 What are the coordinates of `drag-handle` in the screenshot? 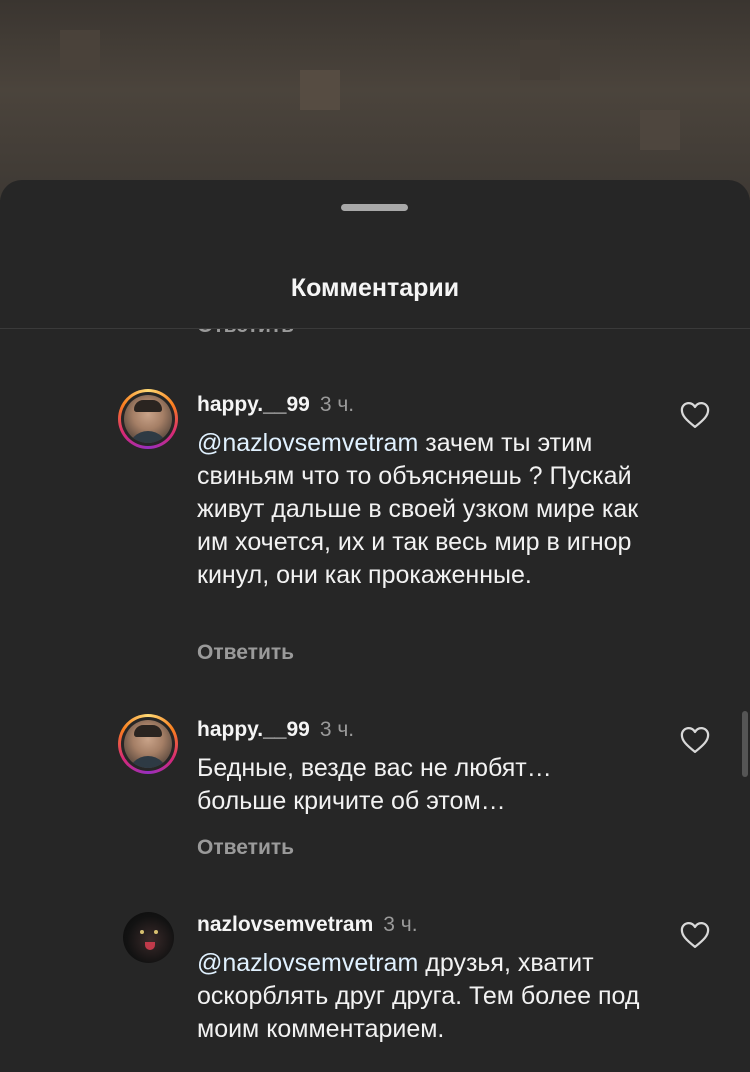 It's located at (374, 207).